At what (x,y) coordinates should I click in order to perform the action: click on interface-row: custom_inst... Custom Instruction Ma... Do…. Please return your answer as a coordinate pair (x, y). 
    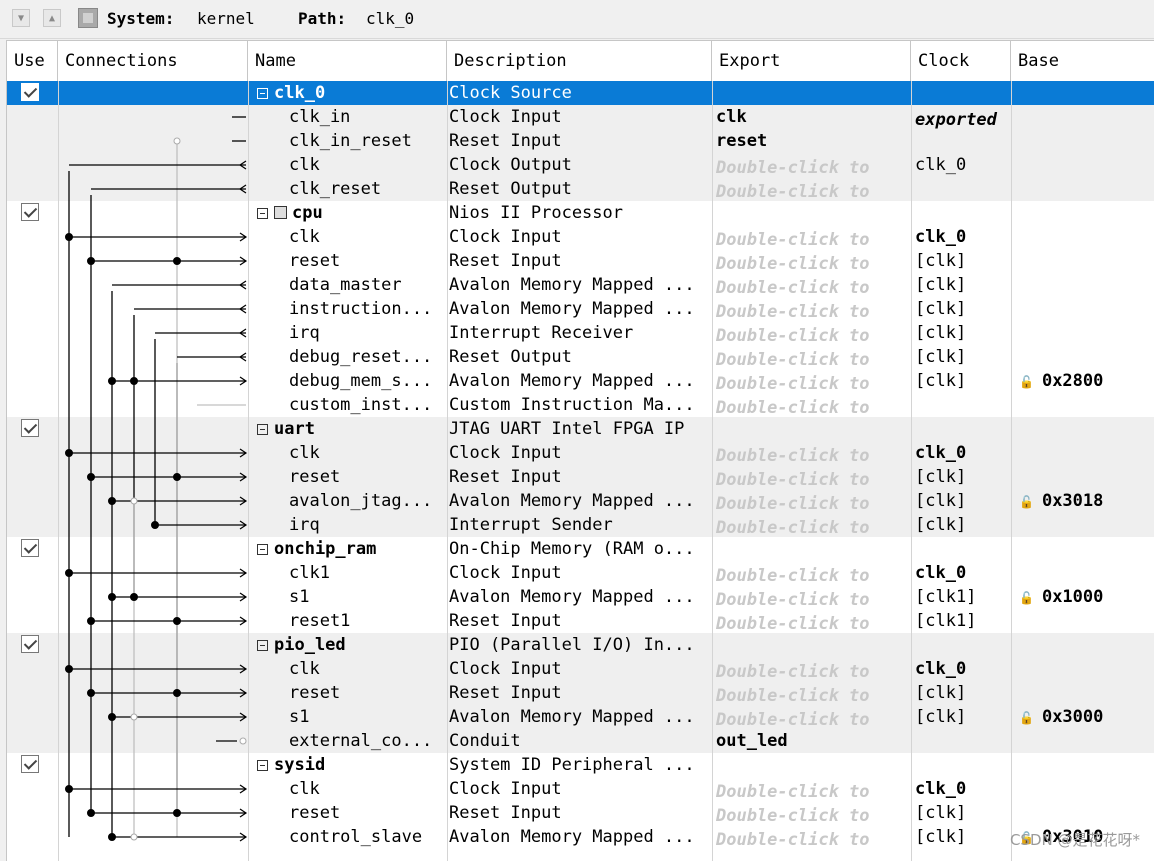
    Looking at the image, I should click on (580, 405).